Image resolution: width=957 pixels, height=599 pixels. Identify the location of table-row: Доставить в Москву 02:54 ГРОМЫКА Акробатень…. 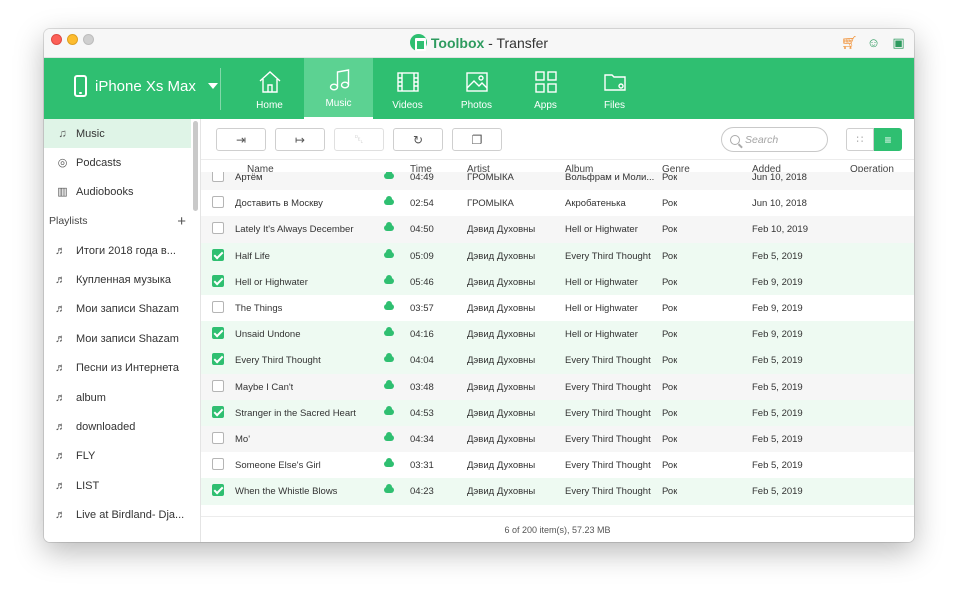
(557, 203).